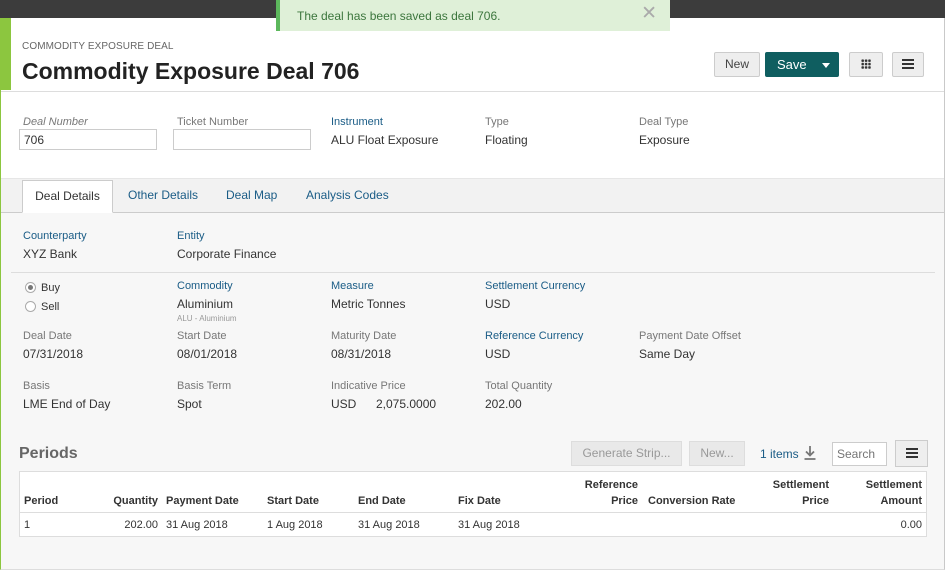  Describe the element at coordinates (611, 485) in the screenshot. I see `col-reference-price-line1: Reference` at that location.